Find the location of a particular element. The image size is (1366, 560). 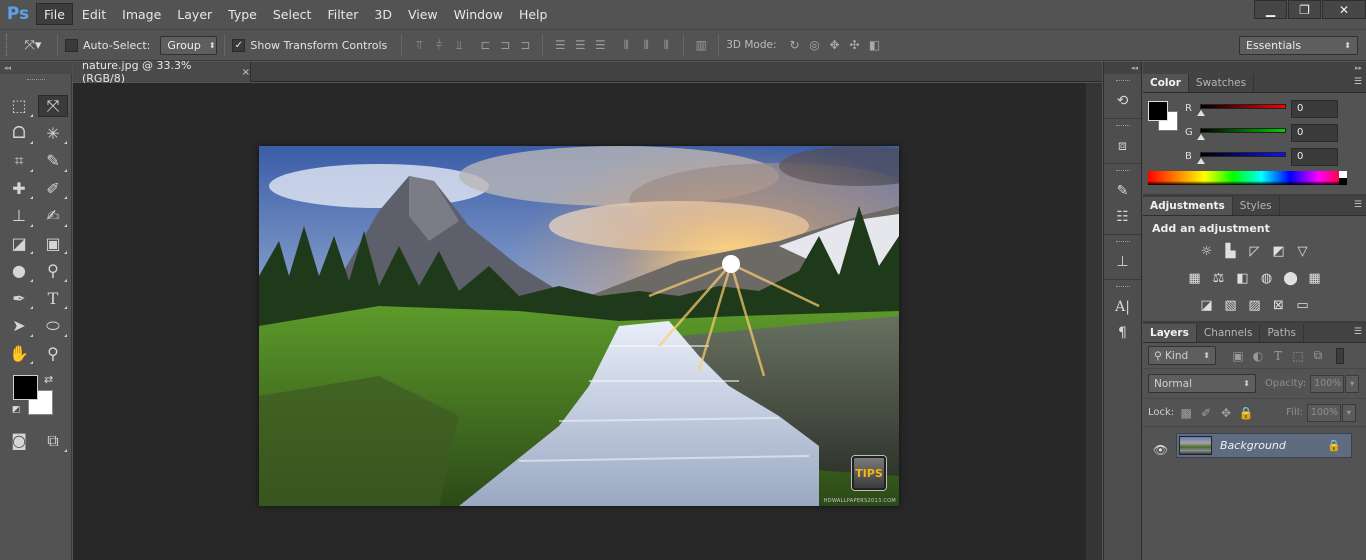

lock-image-icon: ✐ is located at coordinates (1206, 413).